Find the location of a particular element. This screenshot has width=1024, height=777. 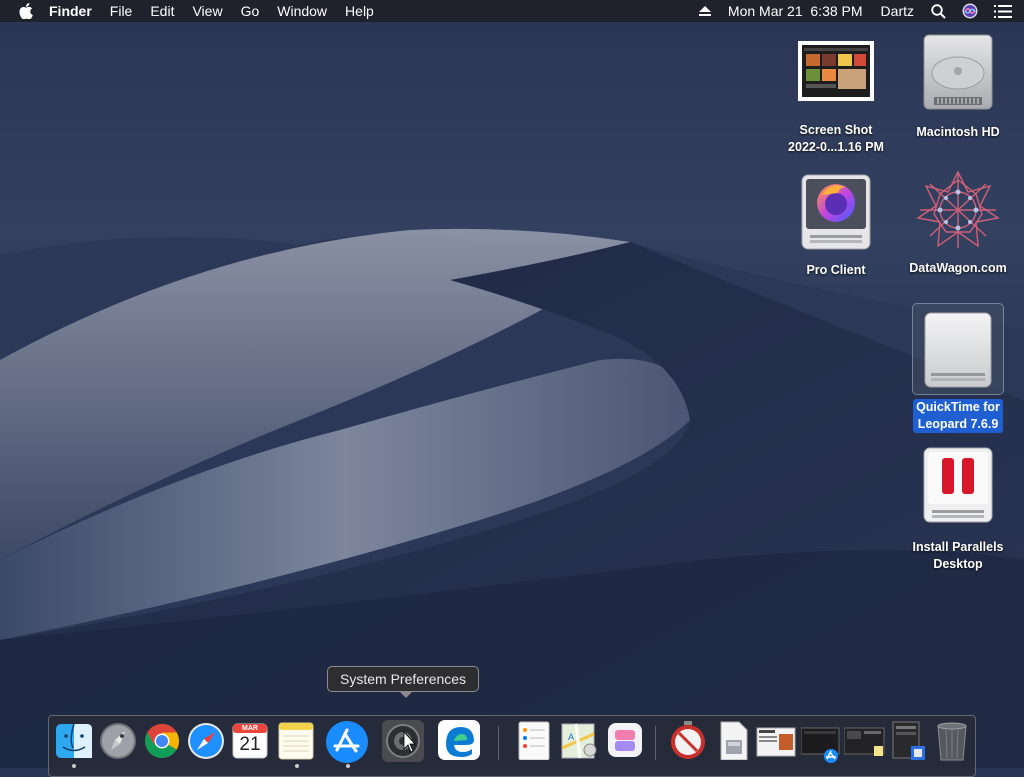

notes-icon is located at coordinates (296, 741).